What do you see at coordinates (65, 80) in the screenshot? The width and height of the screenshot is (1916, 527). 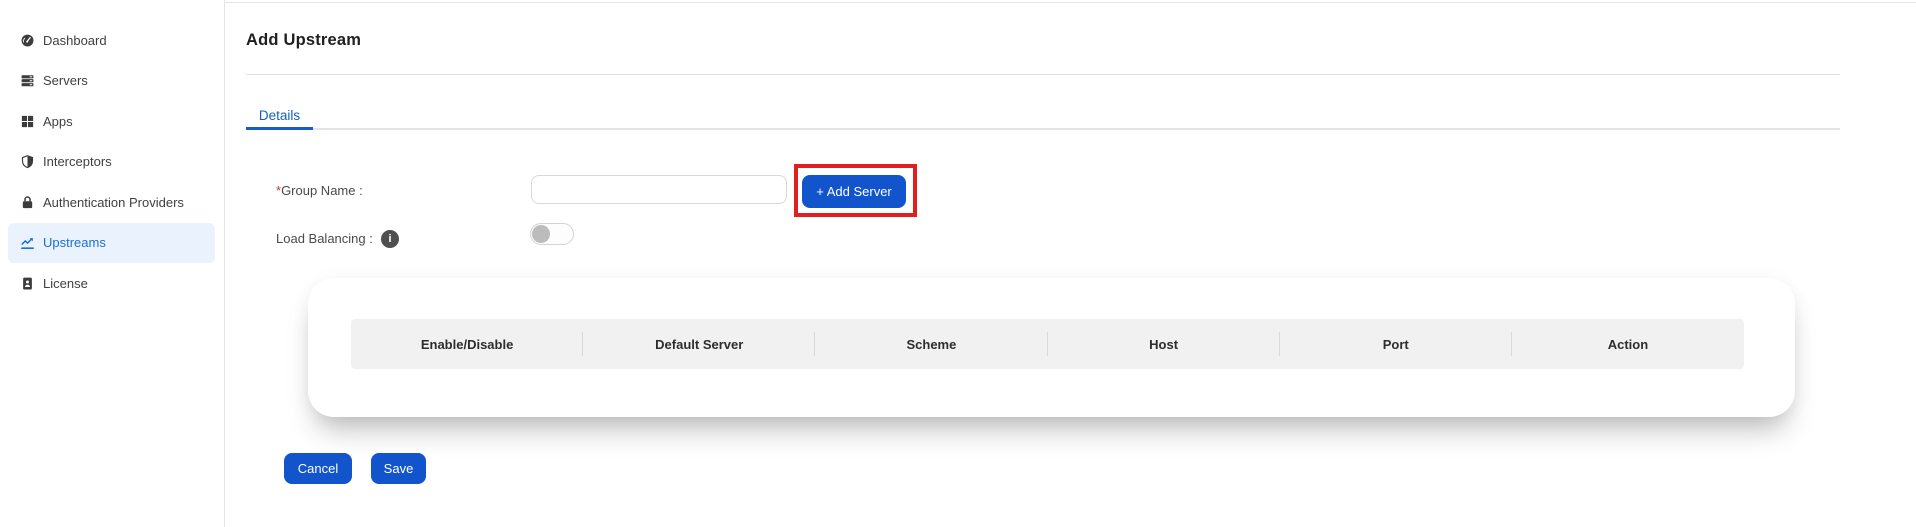 I see `sidebar-item-label: Servers` at bounding box center [65, 80].